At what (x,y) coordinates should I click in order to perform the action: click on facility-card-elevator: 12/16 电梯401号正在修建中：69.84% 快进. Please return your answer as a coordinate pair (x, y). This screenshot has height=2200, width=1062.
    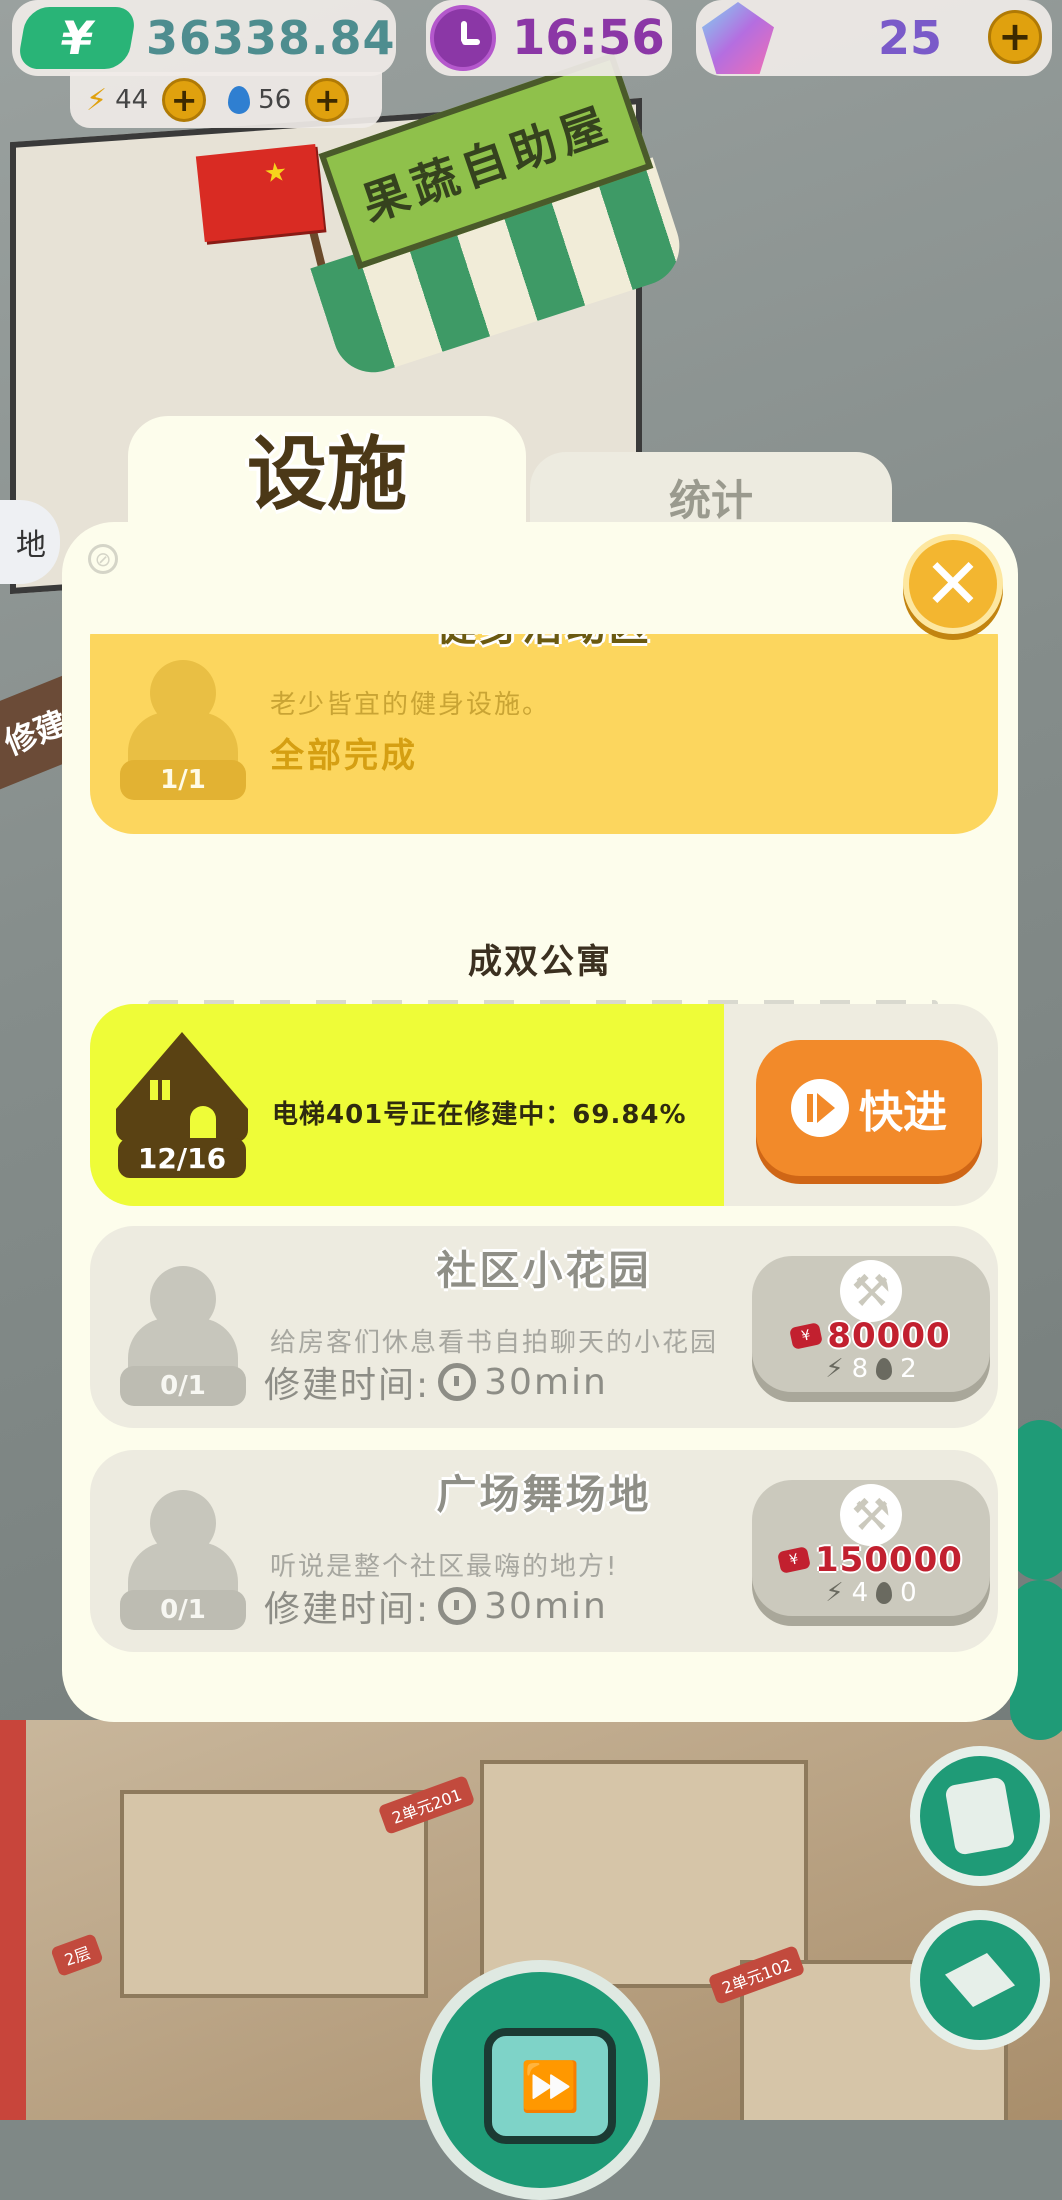
    Looking at the image, I should click on (544, 1105).